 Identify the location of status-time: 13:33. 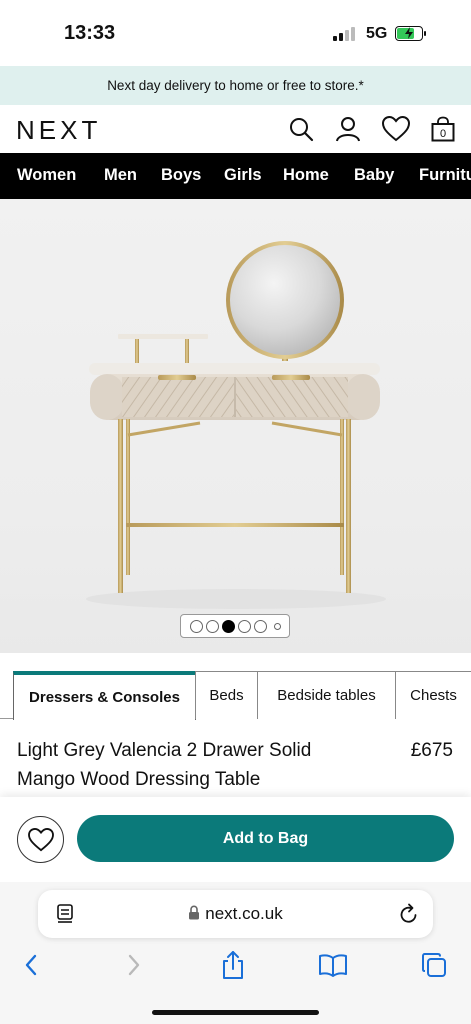
(90, 33).